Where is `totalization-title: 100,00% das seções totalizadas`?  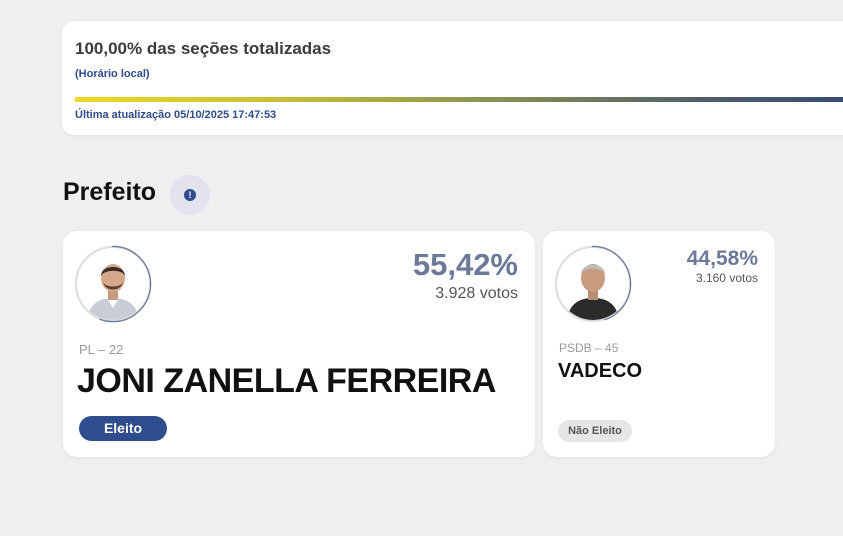
totalization-title: 100,00% das seções totalizadas is located at coordinates (203, 48).